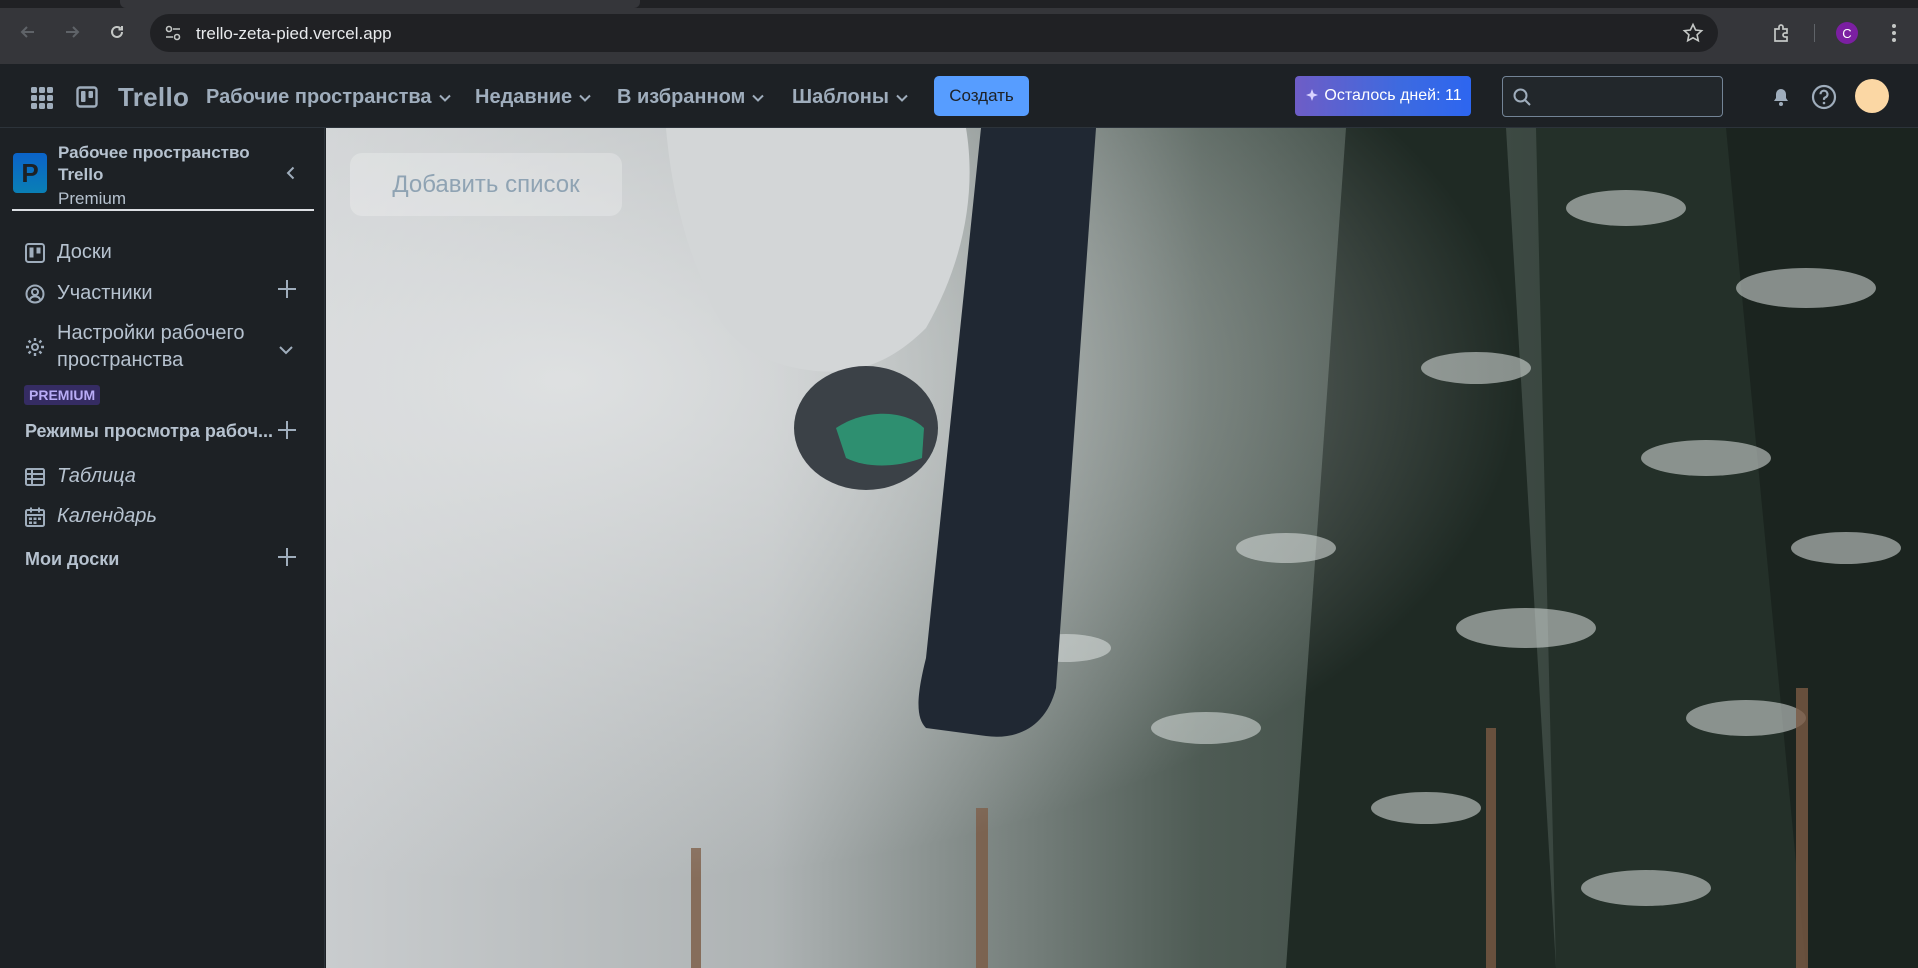  I want to click on table-icon, so click(35, 477).